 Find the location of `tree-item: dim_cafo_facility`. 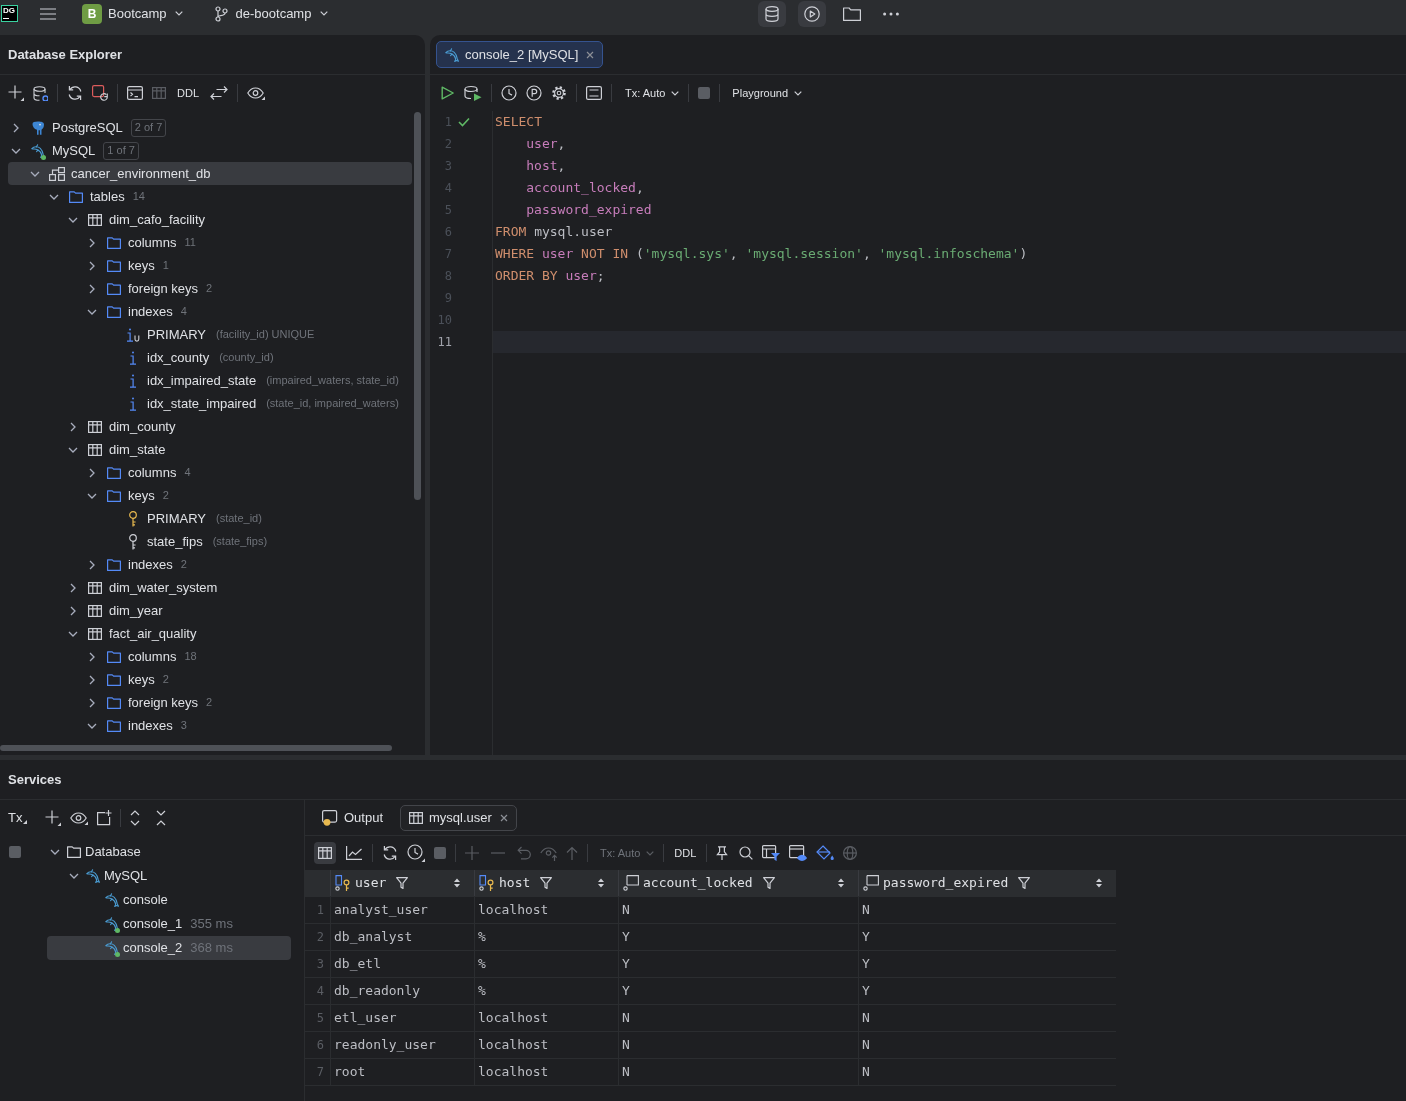

tree-item: dim_cafo_facility is located at coordinates (135, 219).